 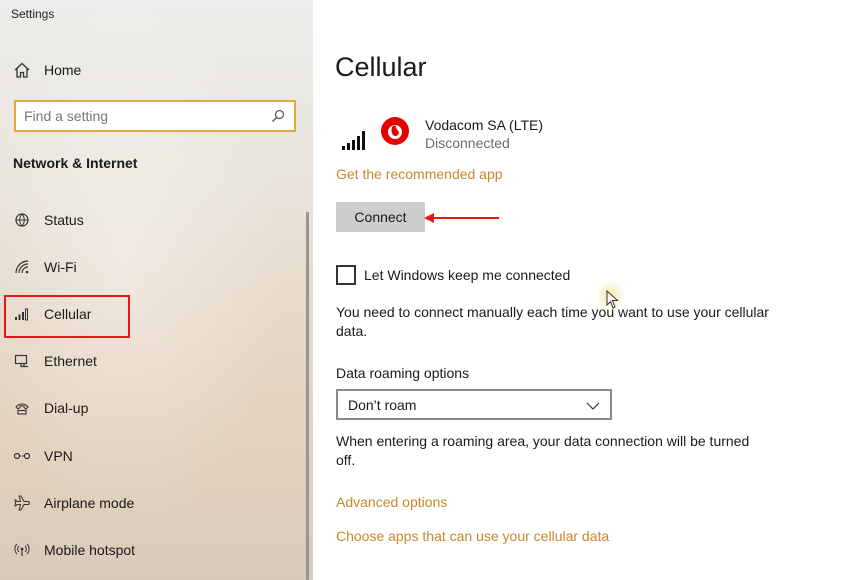 I want to click on window-title: Settings, so click(x=33, y=14).